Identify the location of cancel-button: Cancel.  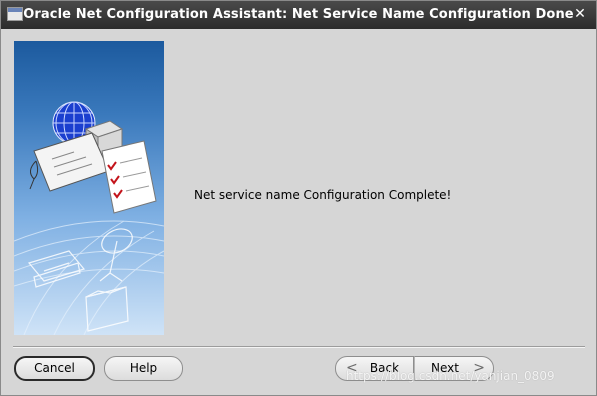
(54, 368).